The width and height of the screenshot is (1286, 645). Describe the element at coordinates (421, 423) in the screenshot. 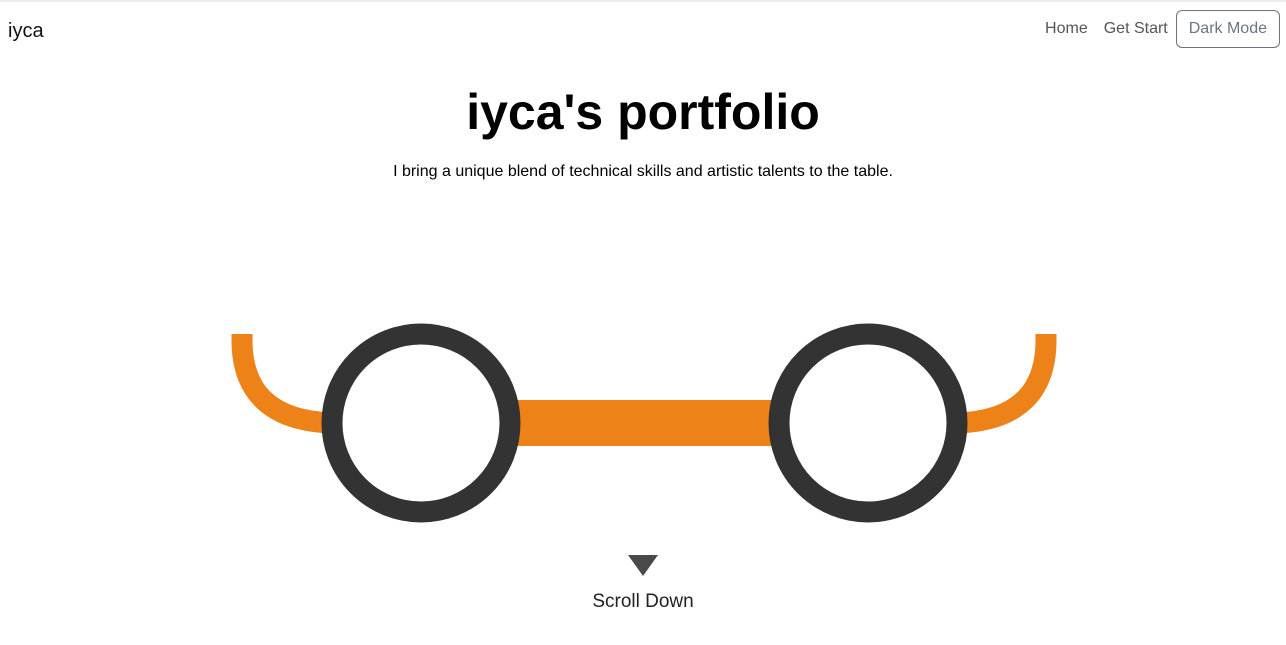

I see `left-lens` at that location.